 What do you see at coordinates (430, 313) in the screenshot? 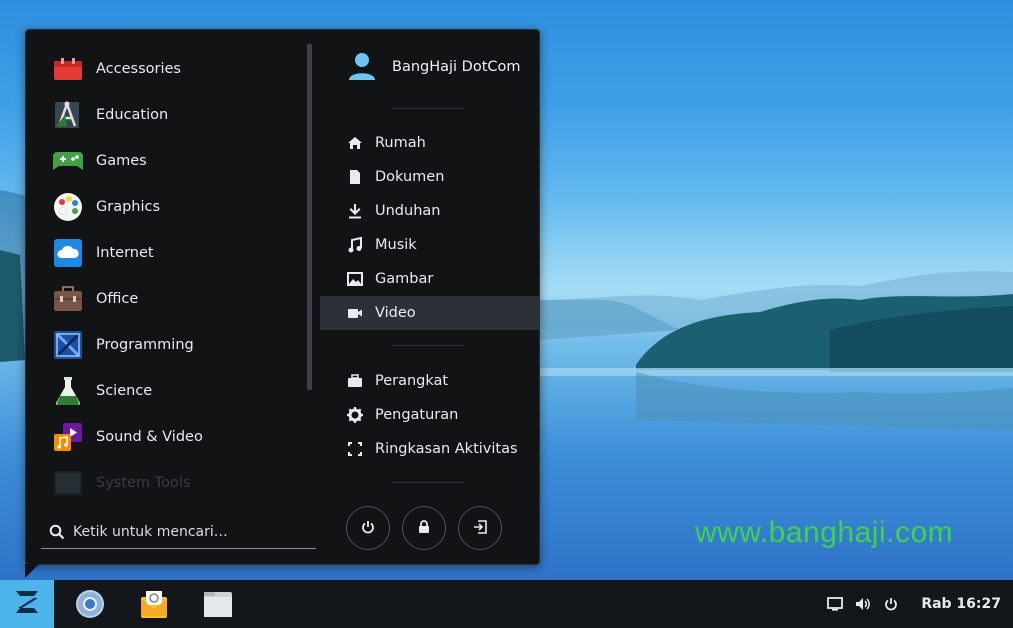
I see `place-videos: Video` at bounding box center [430, 313].